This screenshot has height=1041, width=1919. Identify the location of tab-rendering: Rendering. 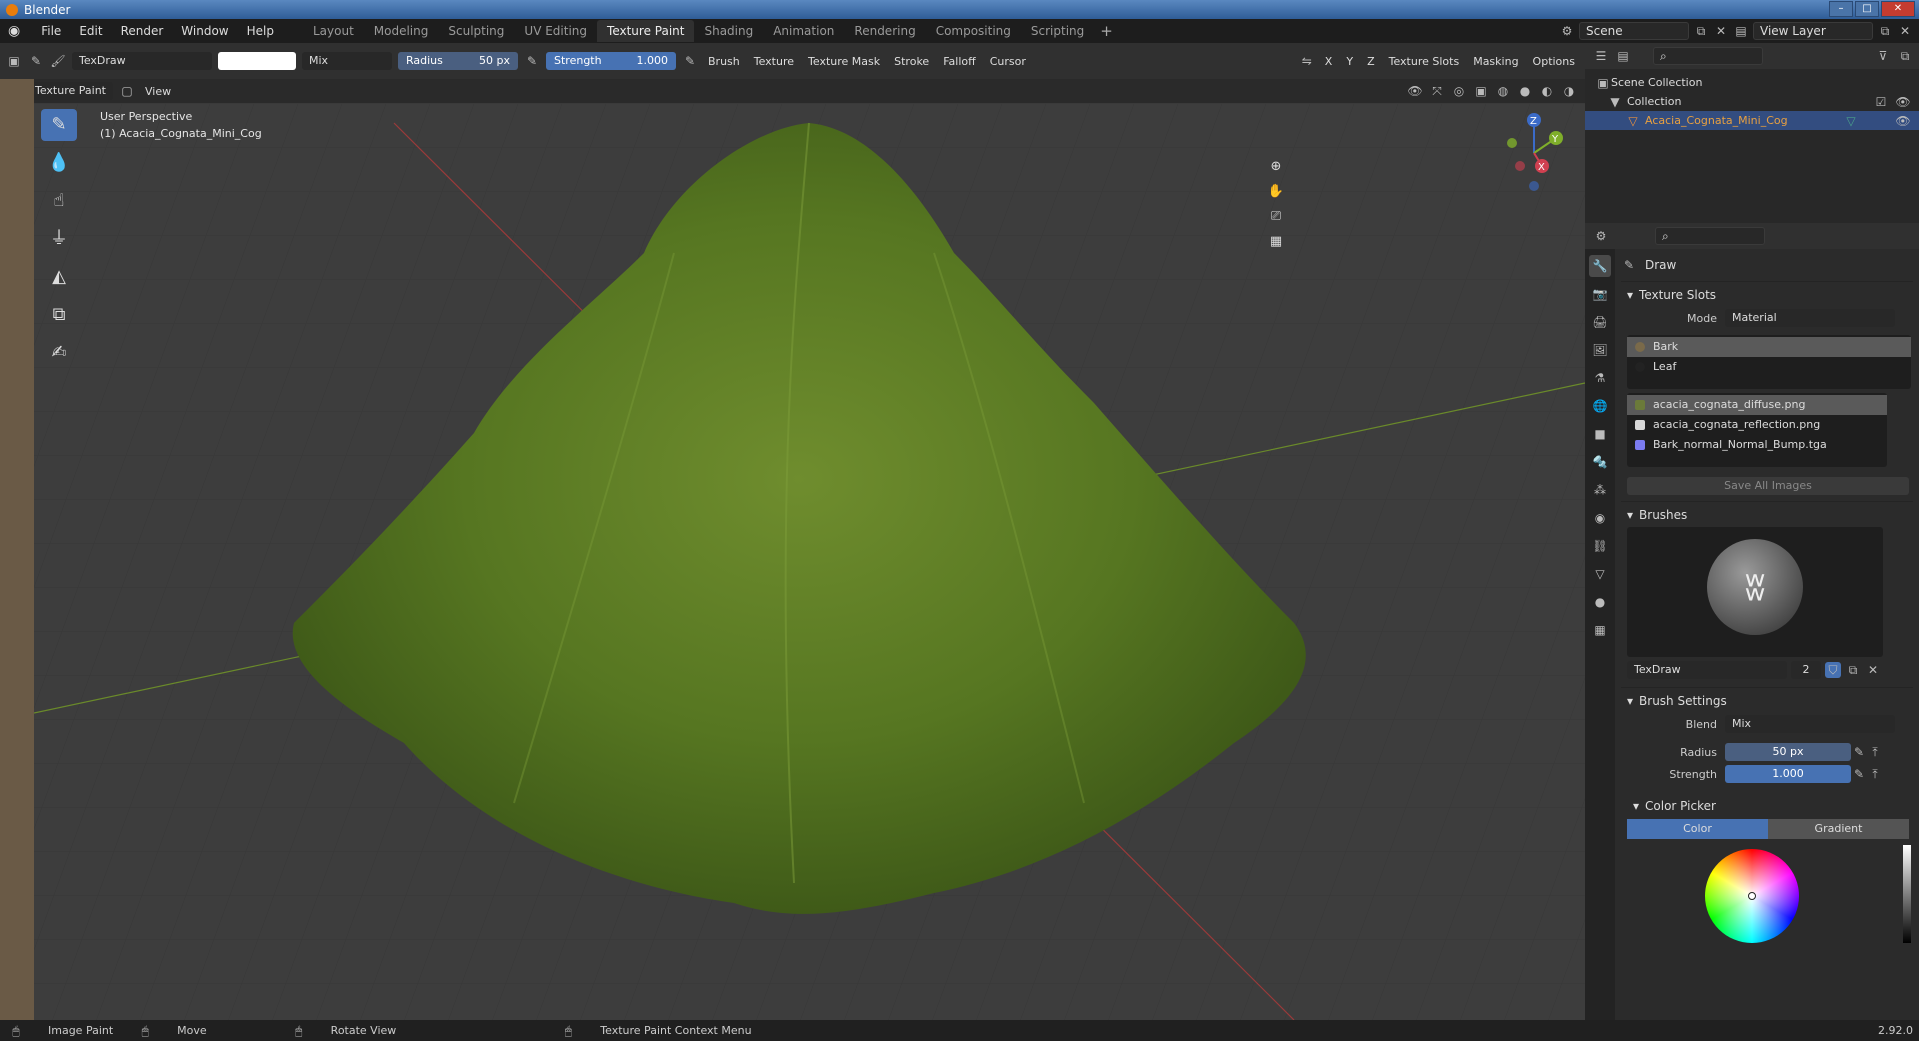
(884, 31).